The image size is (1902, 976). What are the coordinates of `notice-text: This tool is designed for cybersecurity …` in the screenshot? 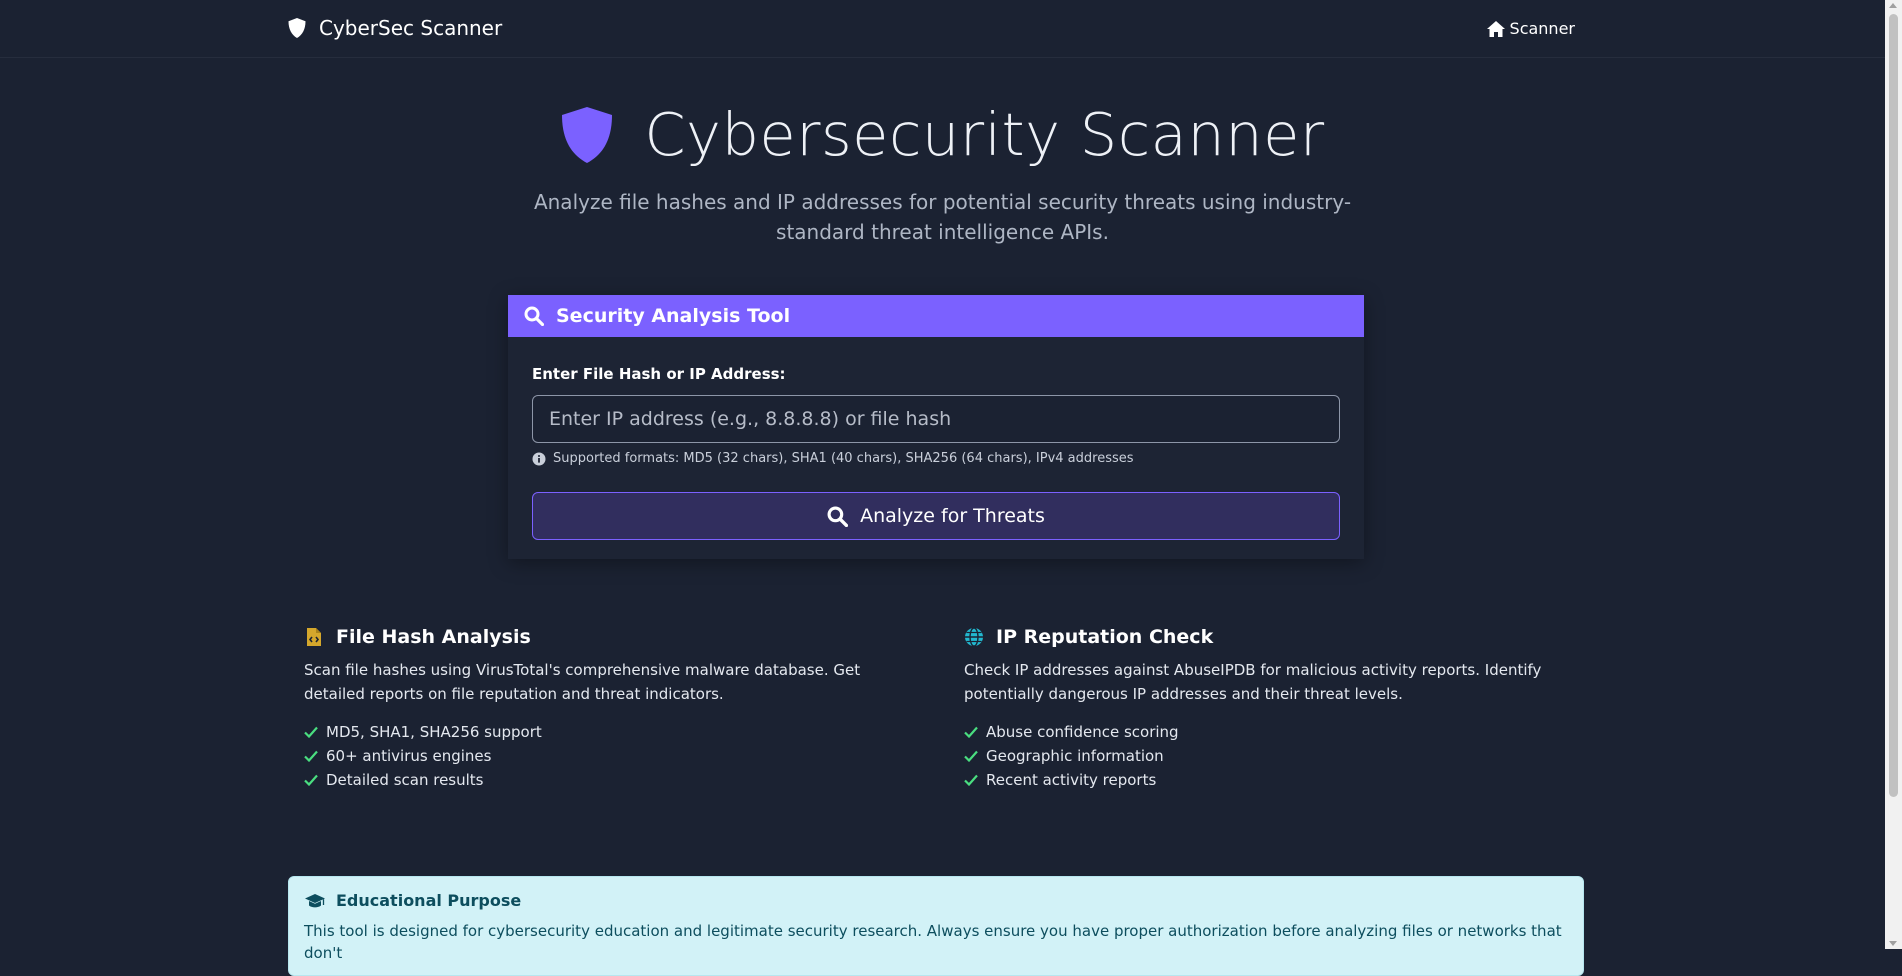 It's located at (933, 942).